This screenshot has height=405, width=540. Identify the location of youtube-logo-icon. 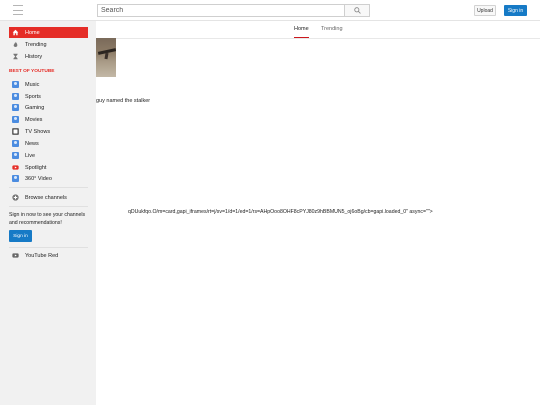
(15, 167).